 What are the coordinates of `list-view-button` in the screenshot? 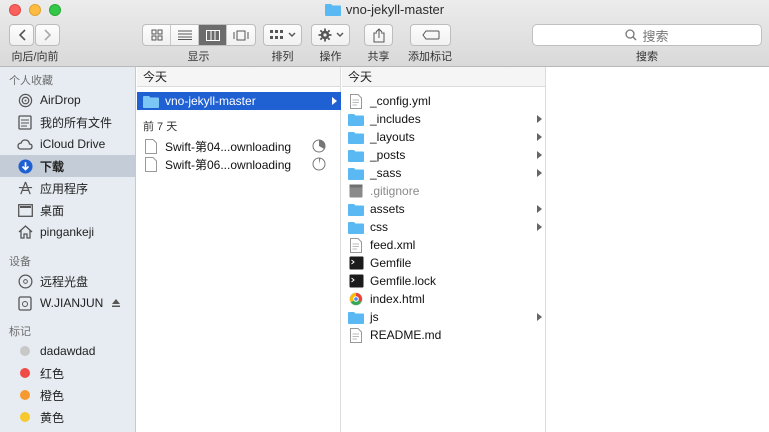 It's located at (185, 35).